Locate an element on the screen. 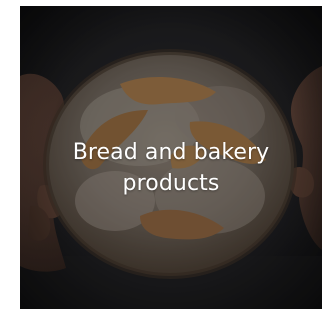  category-title-line1: Bread and bakery is located at coordinates (171, 152).